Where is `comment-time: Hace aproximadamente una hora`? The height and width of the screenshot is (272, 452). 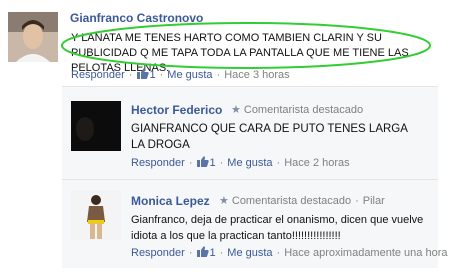 comment-time: Hace aproximadamente una hora is located at coordinates (366, 253).